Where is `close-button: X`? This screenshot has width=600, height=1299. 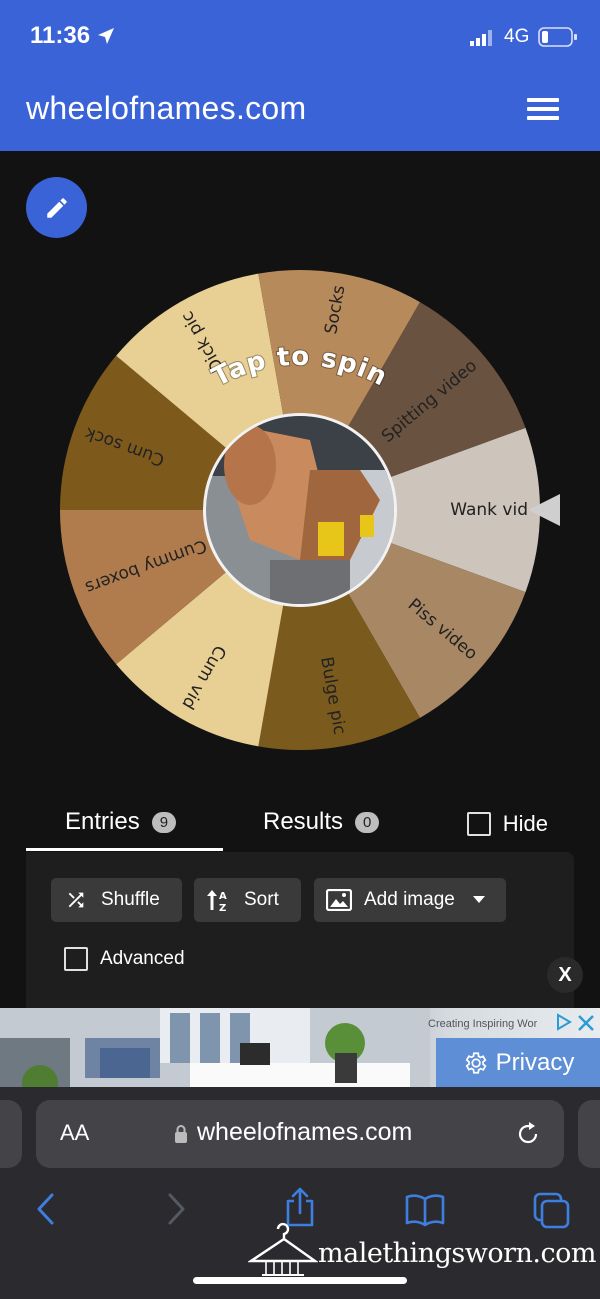
close-button: X is located at coordinates (565, 975).